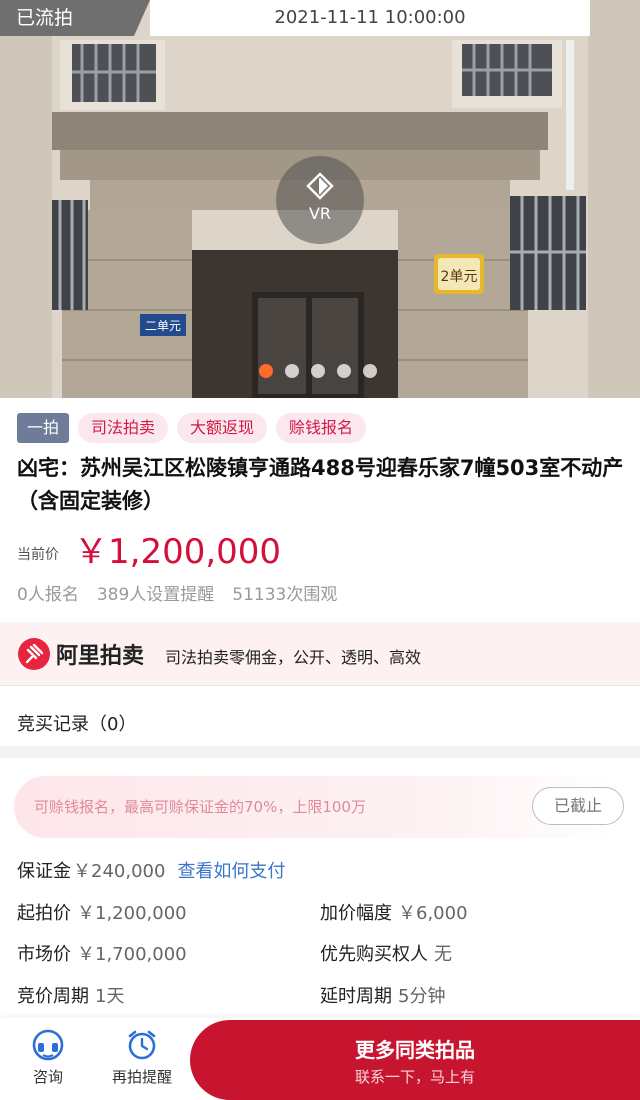 The image size is (640, 1100). What do you see at coordinates (231, 871) in the screenshot?
I see `how-to-pay-link: 查看如何支付` at bounding box center [231, 871].